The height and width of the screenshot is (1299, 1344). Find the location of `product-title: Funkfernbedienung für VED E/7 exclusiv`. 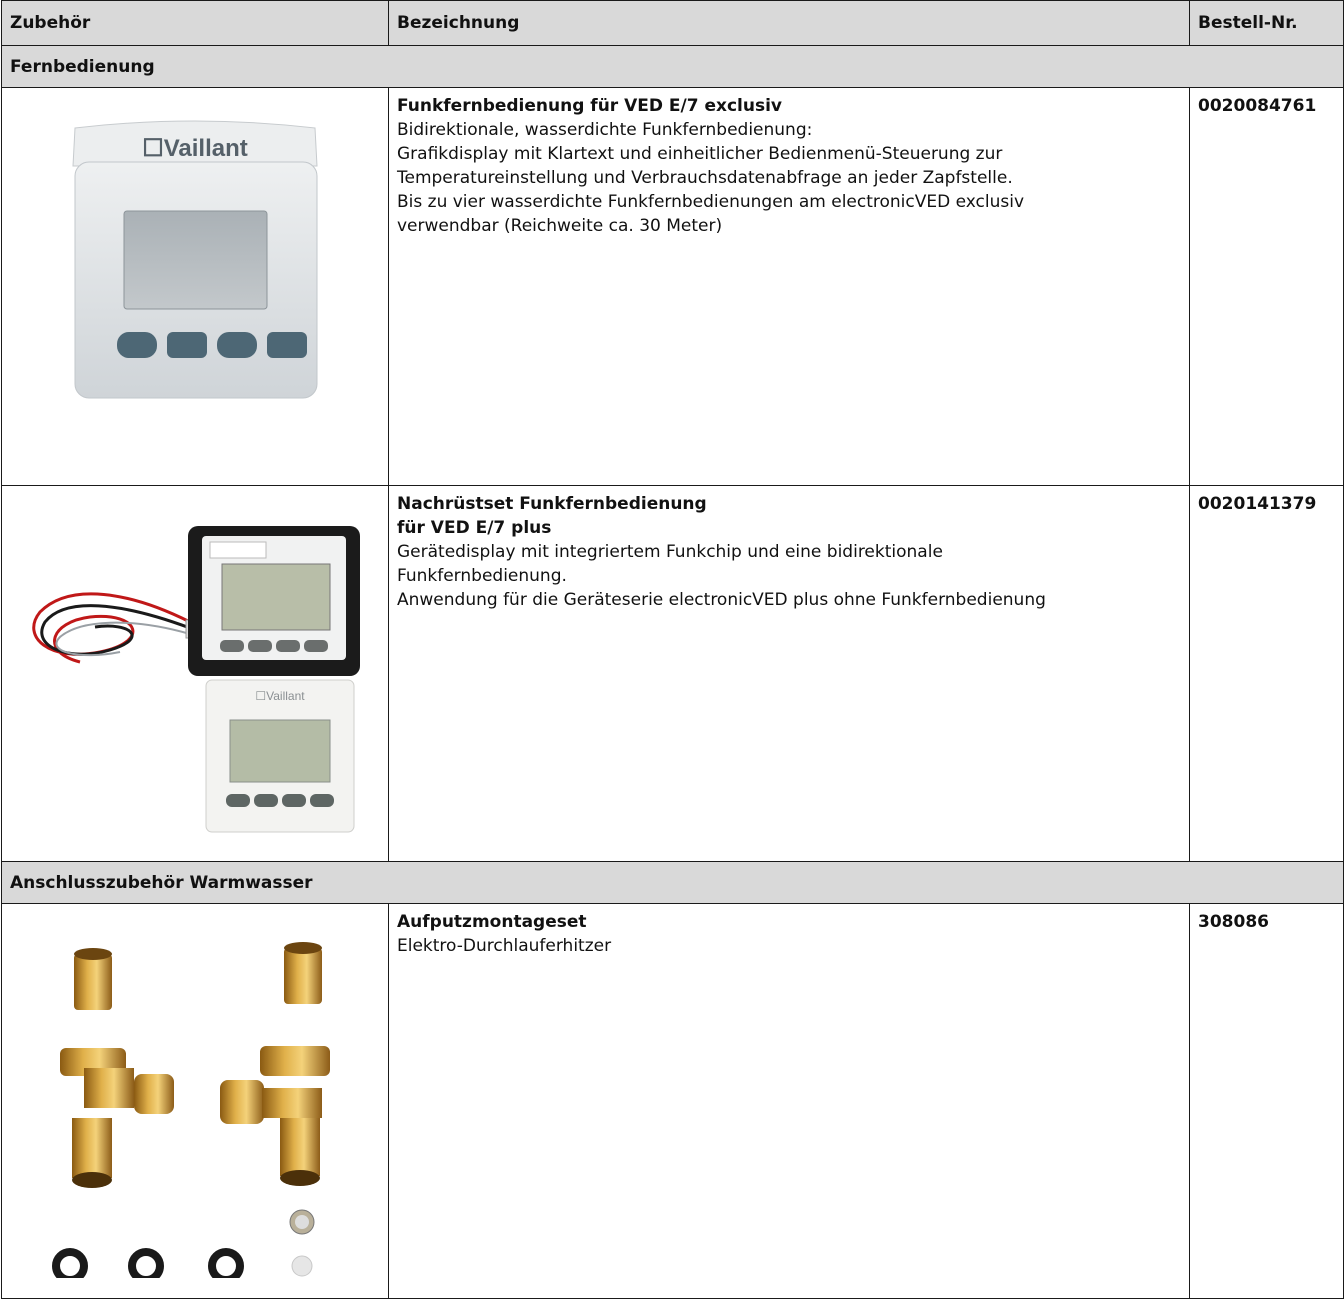

product-title: Funkfernbedienung für VED E/7 exclusiv is located at coordinates (590, 106).